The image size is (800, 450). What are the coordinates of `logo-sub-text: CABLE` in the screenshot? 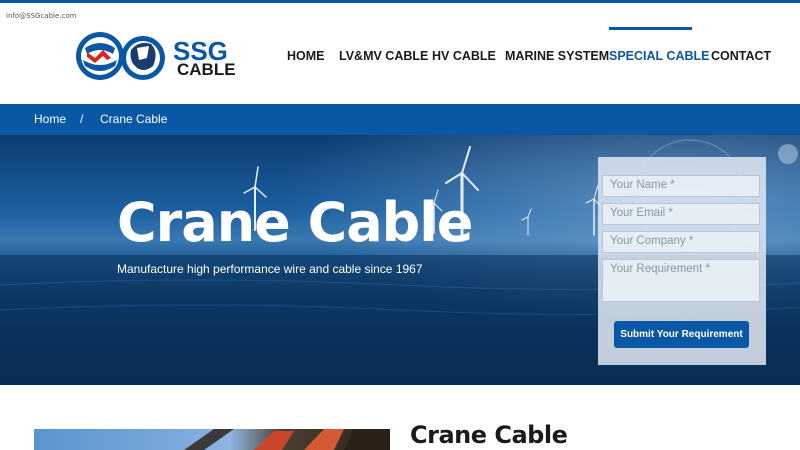 It's located at (206, 69).